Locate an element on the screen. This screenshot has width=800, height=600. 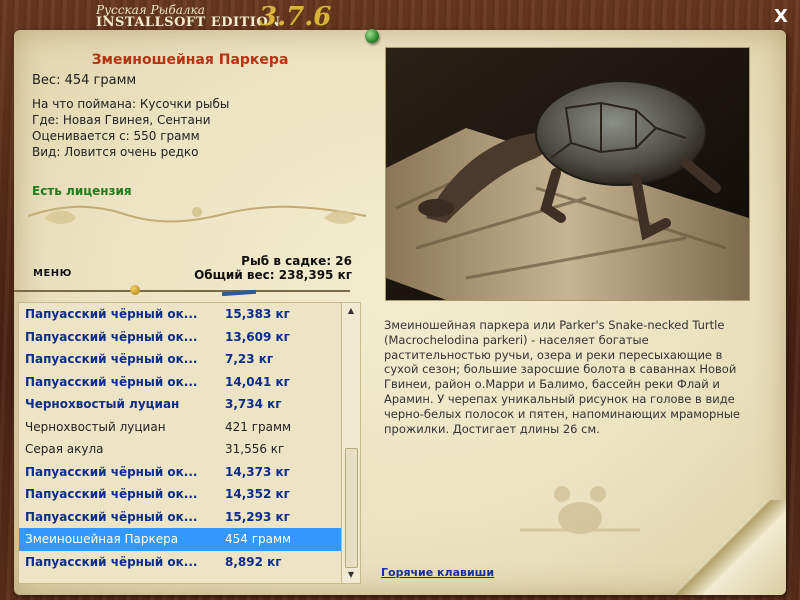
list-item-weight: 454 грамм is located at coordinates (258, 539).